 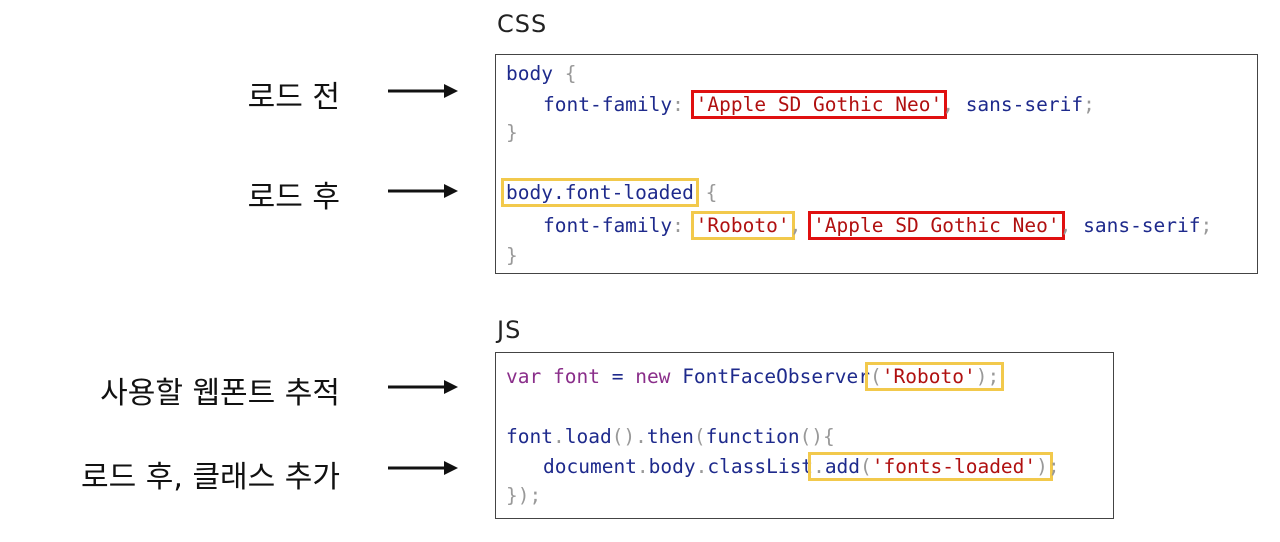 I want to click on label-before-load: 로드 전, so click(x=293, y=97).